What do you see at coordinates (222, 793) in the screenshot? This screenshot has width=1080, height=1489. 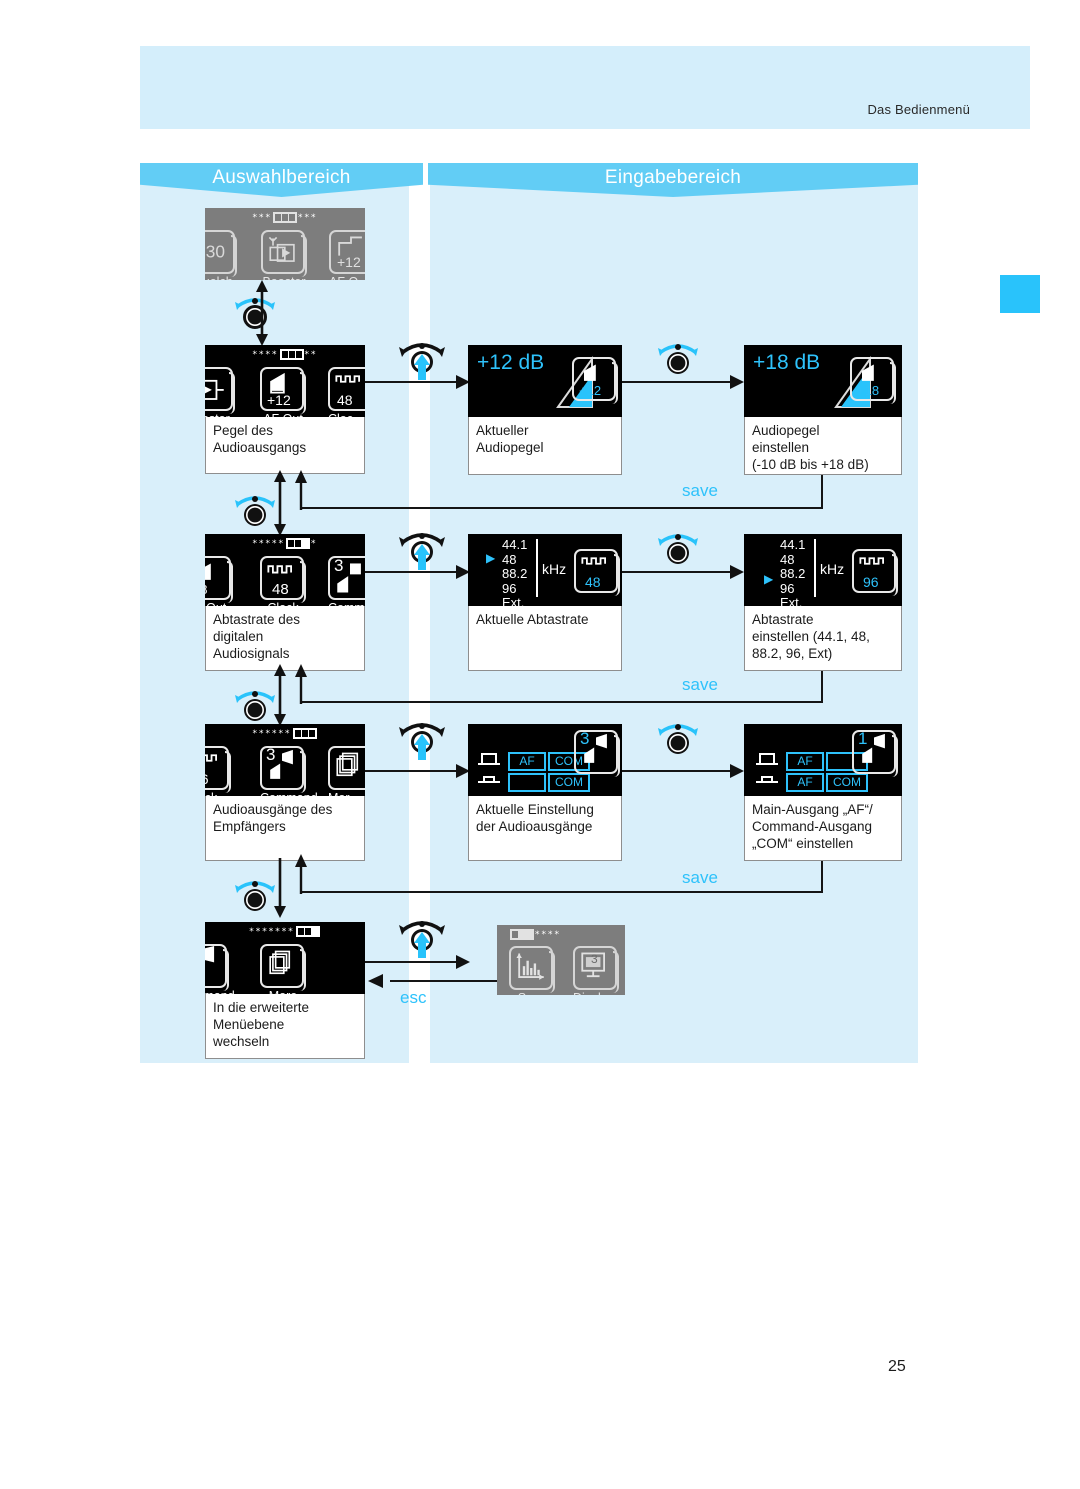 I see `tile-label-clock: lock` at bounding box center [222, 793].